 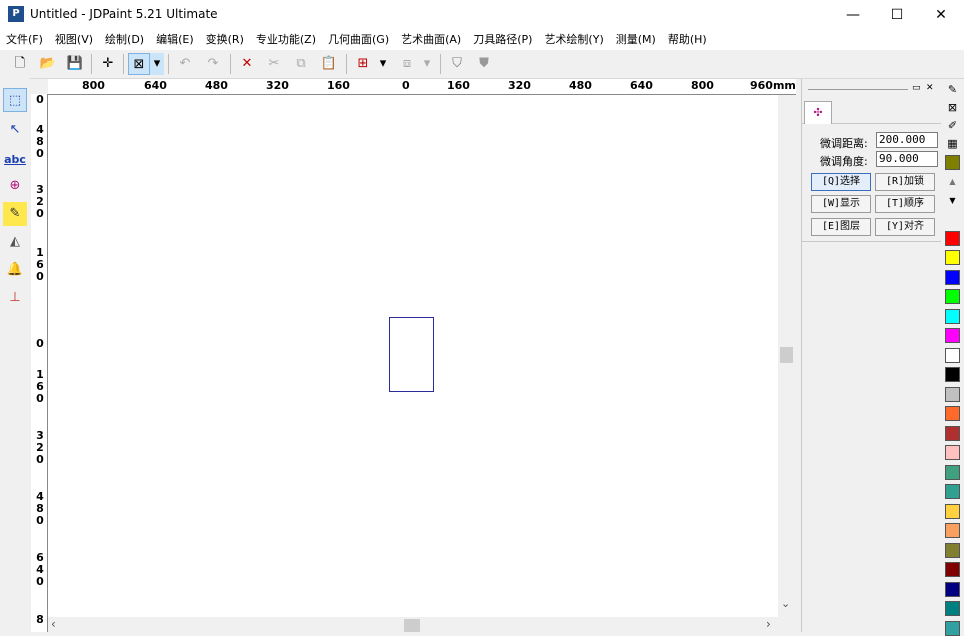 What do you see at coordinates (15, 100) in the screenshot?
I see `select-tool-icon: ⬚` at bounding box center [15, 100].